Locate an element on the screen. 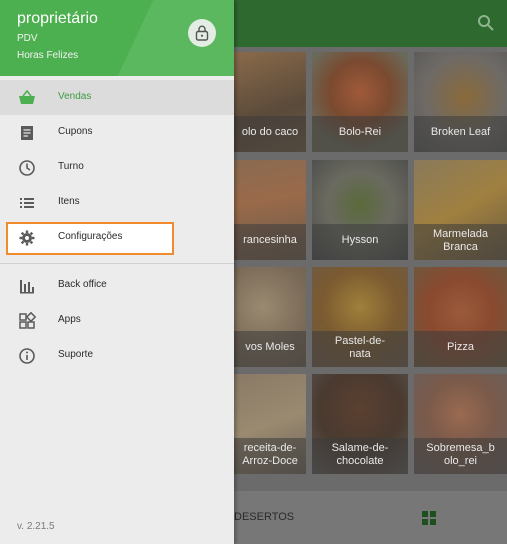 This screenshot has width=507, height=544. product-tile: Salame-de- chocolate is located at coordinates (360, 424).